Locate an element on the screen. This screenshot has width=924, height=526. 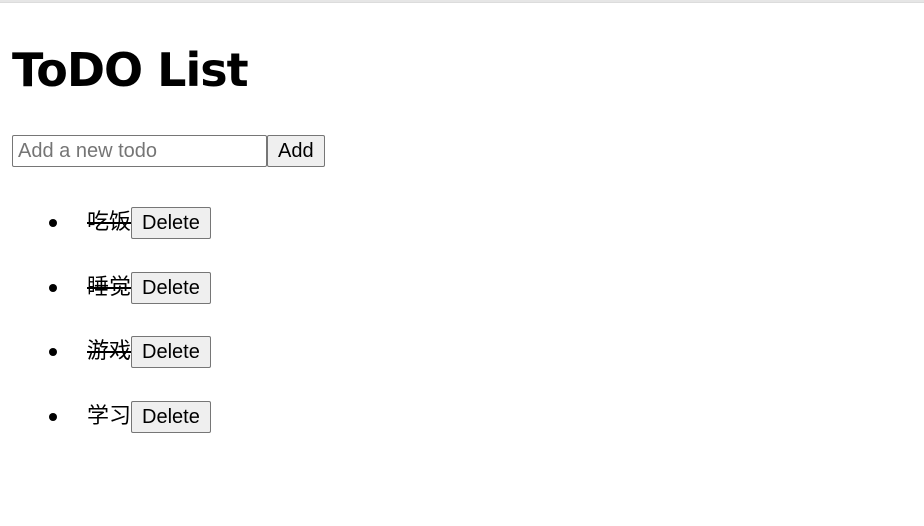
todo-item-2: 游戏 Delete is located at coordinates (111, 352).